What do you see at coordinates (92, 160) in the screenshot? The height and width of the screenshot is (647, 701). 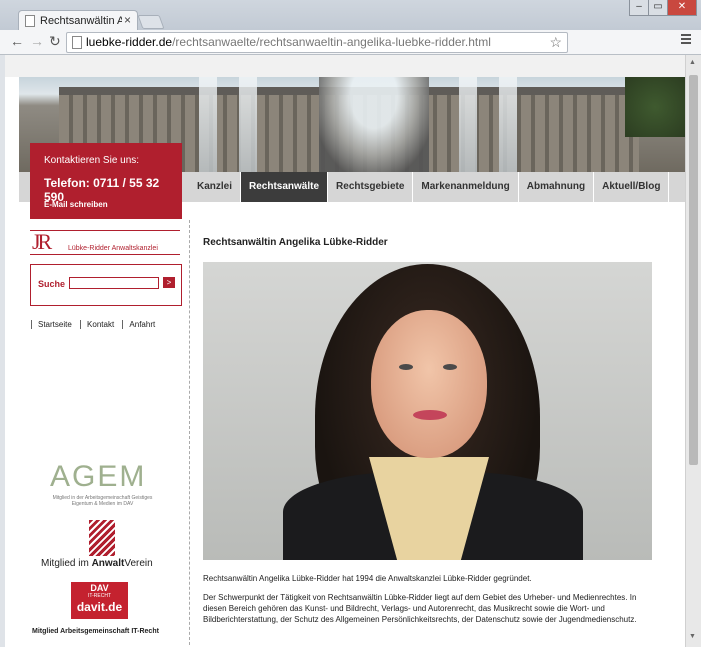 I see `contact-heading: Kontaktieren Sie uns:` at bounding box center [92, 160].